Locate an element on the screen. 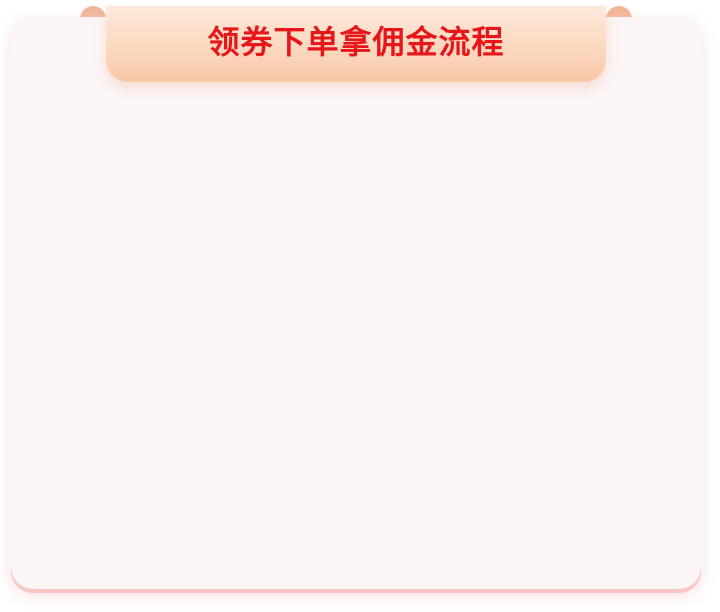 The image size is (720, 612). page-title: 领券下单拿佣金流程 is located at coordinates (356, 42).